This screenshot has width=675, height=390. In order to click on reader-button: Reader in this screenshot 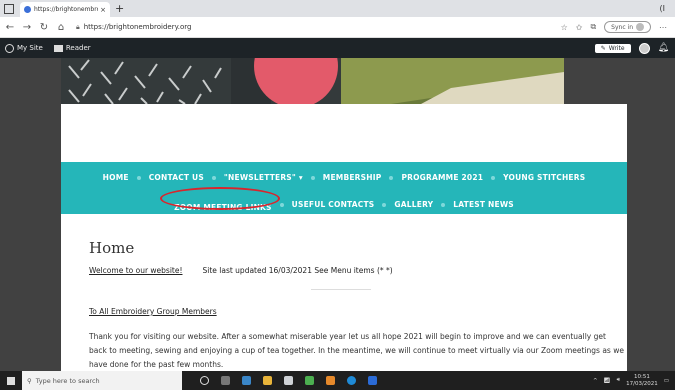, I will do `click(72, 48)`.